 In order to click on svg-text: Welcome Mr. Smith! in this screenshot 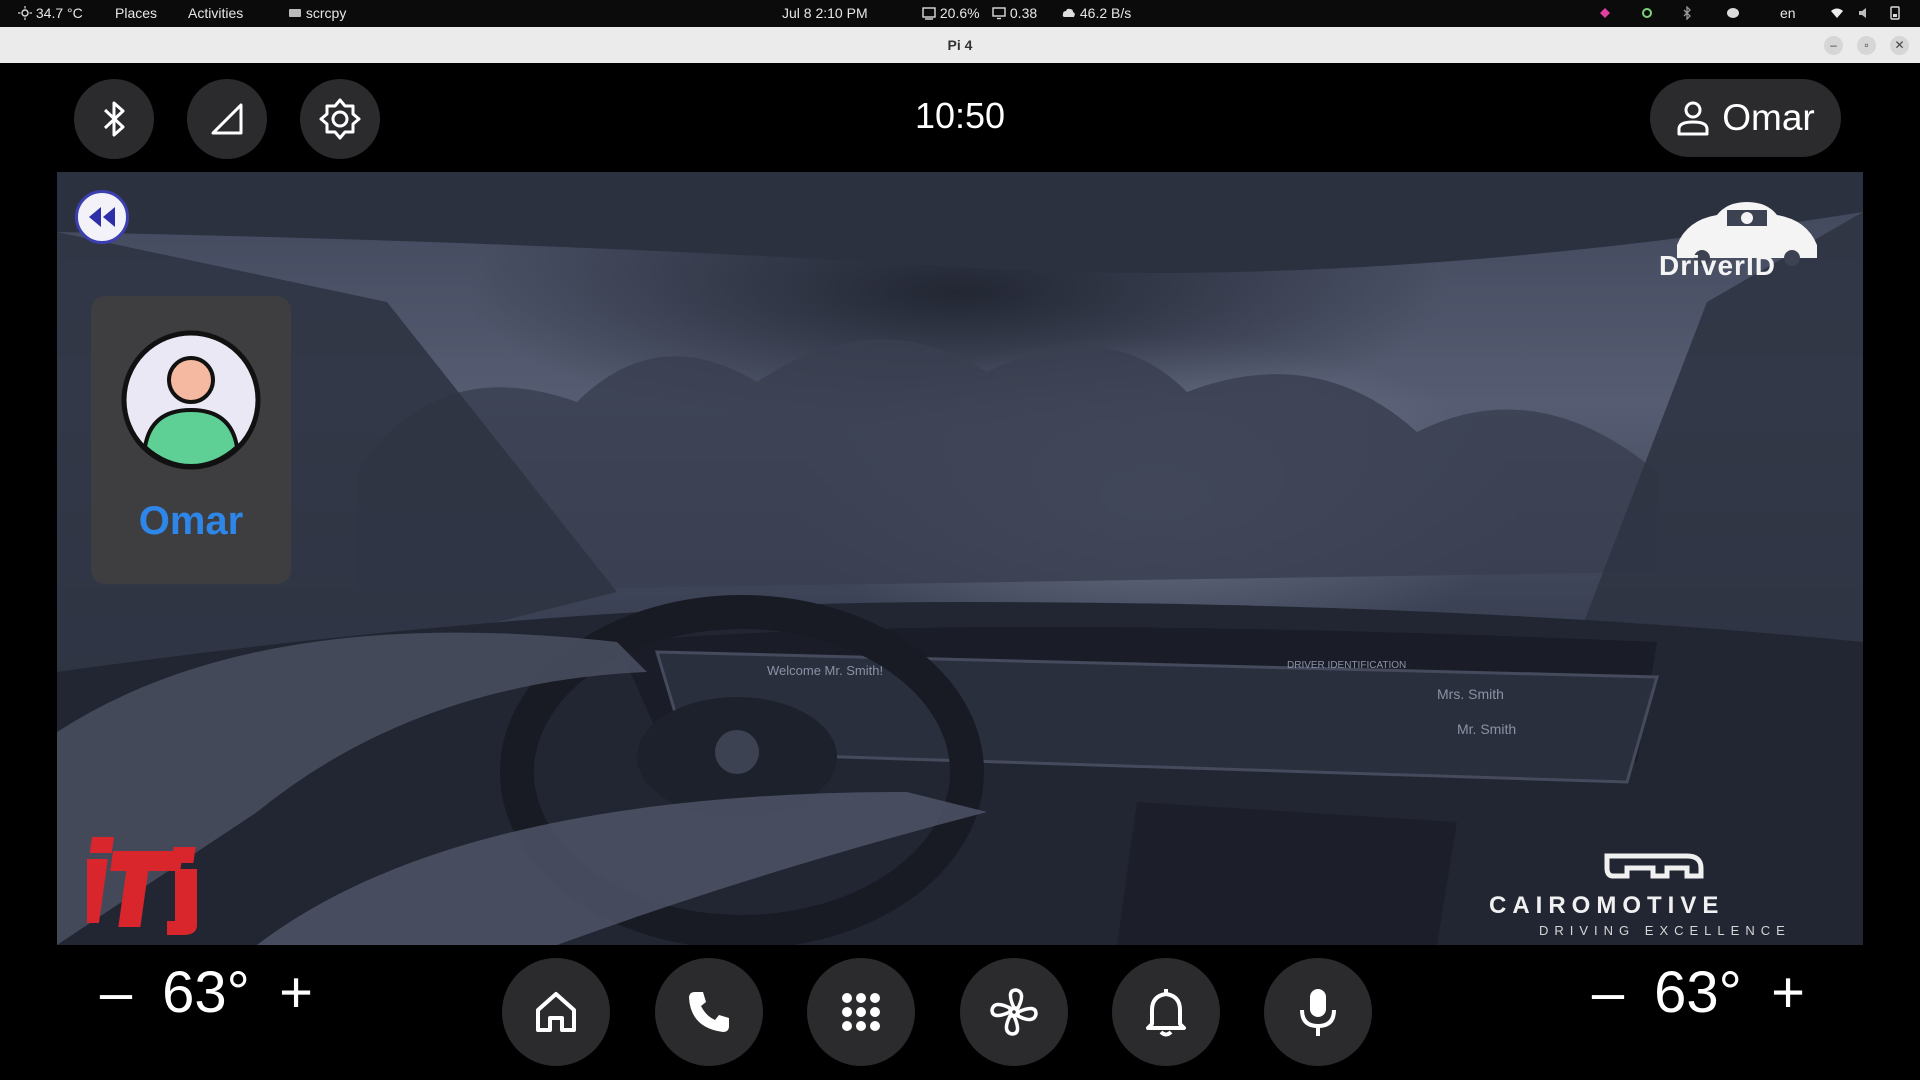, I will do `click(825, 670)`.